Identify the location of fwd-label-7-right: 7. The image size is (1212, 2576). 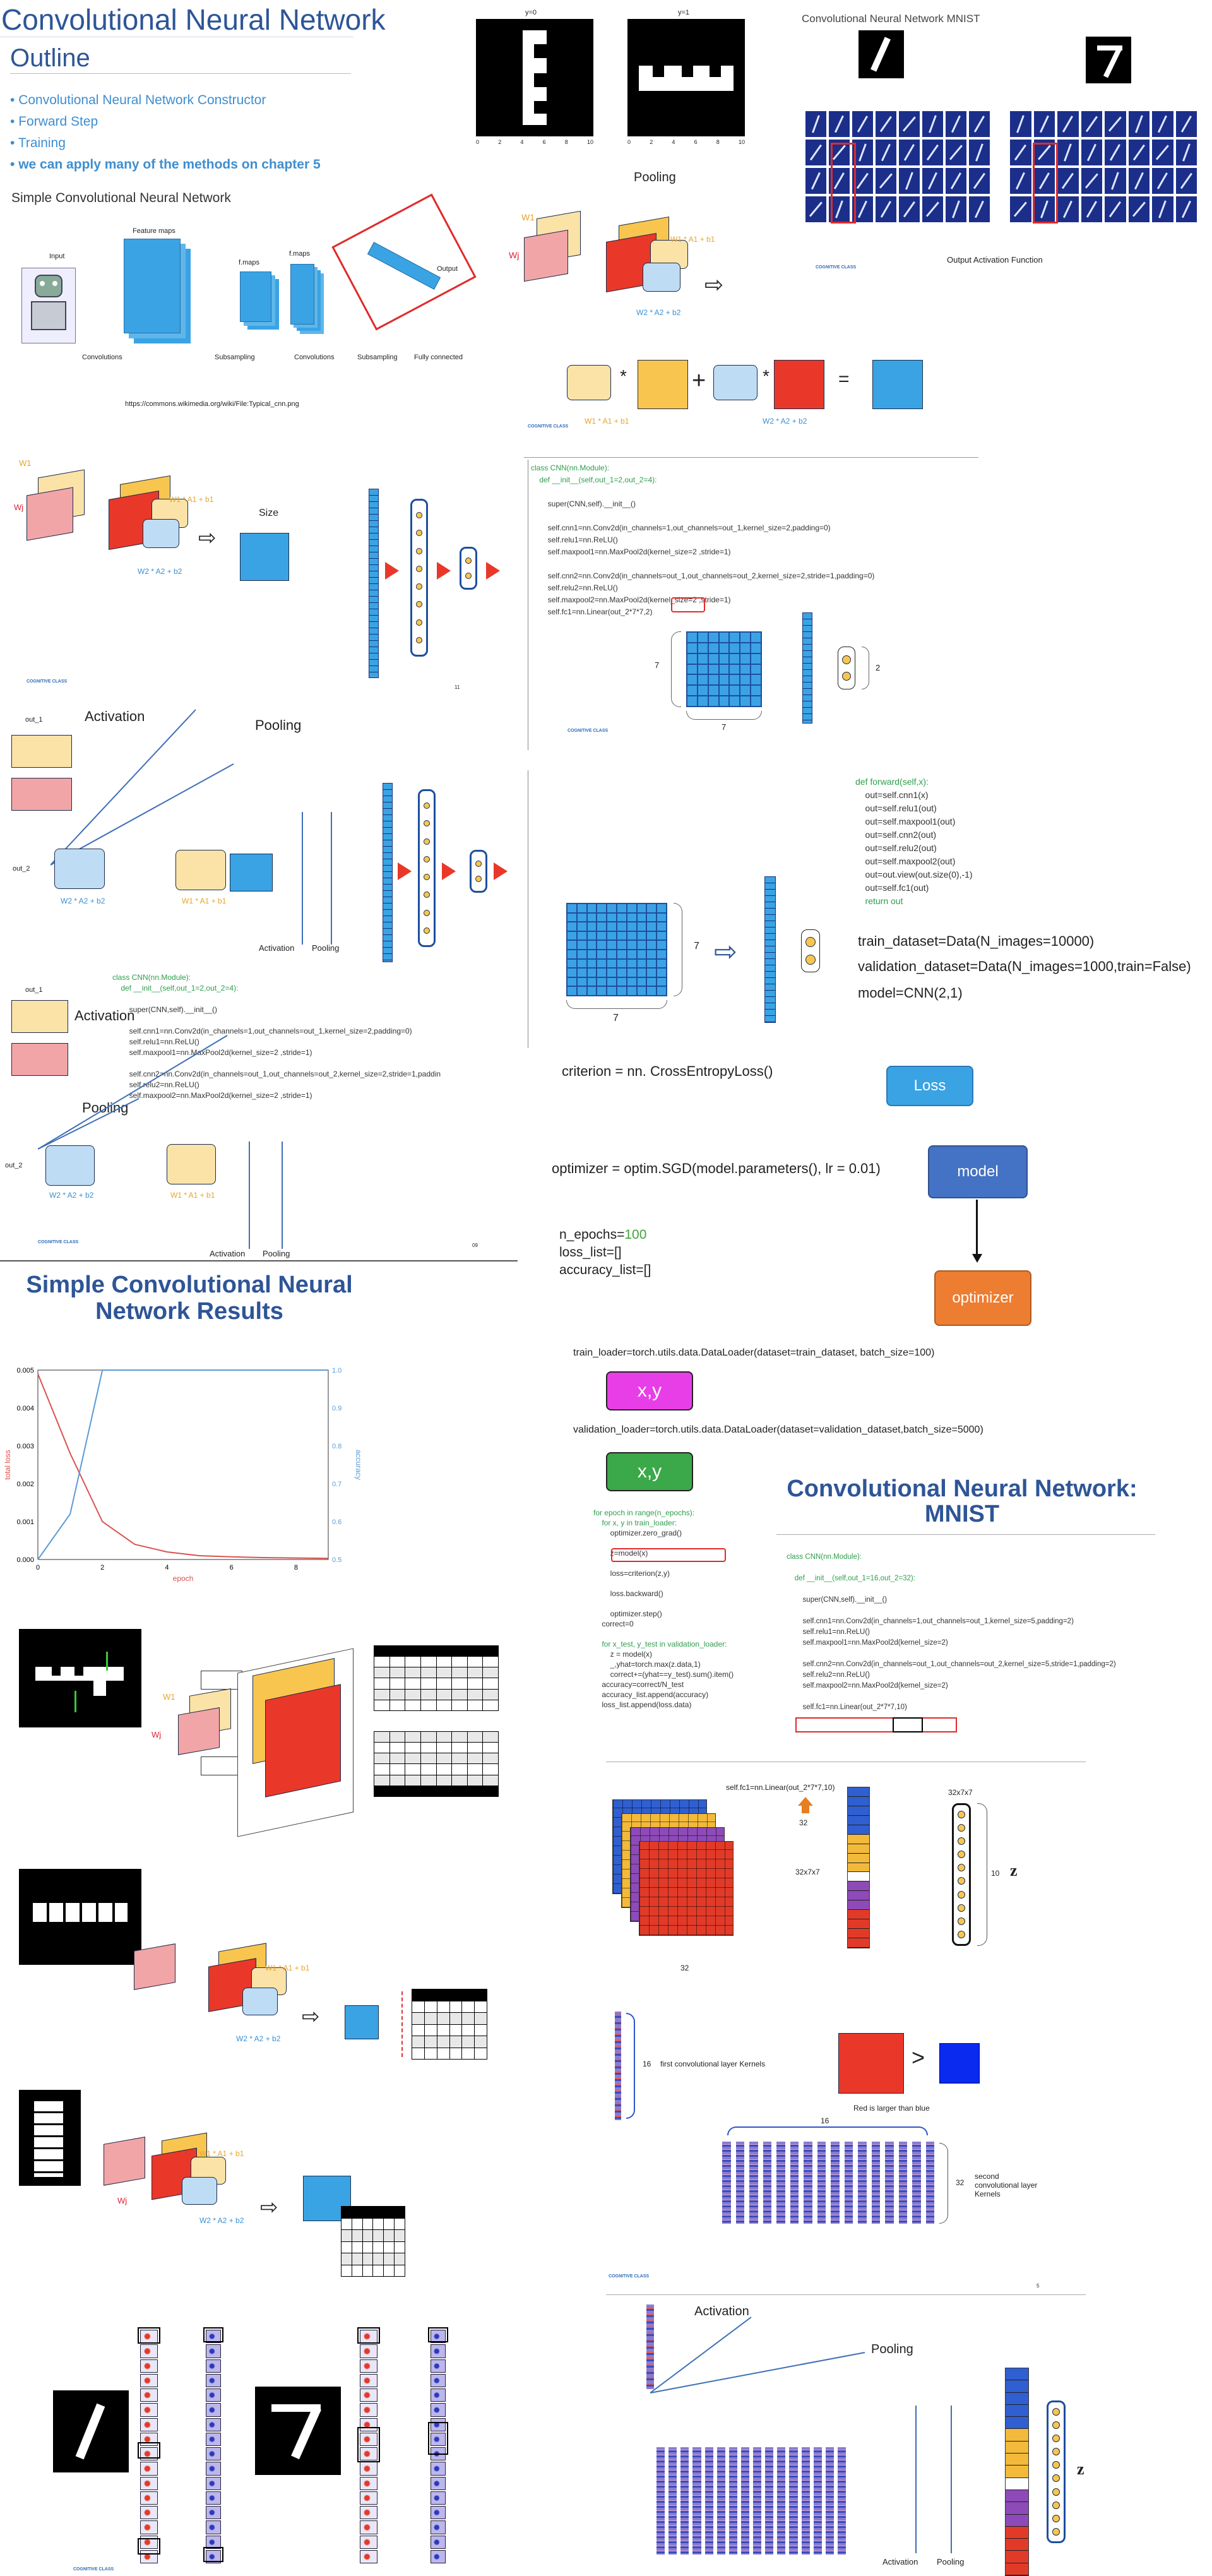
(696, 946).